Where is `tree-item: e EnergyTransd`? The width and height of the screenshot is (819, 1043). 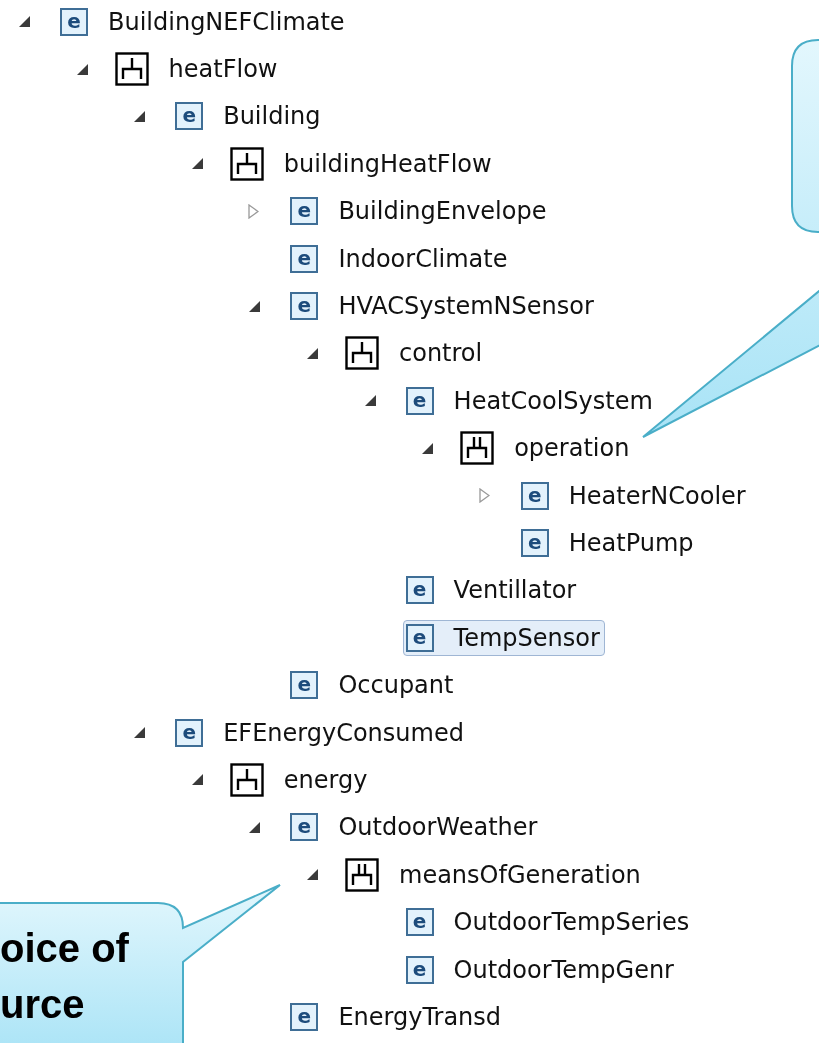
tree-item: e EnergyTransd is located at coordinates (397, 1016).